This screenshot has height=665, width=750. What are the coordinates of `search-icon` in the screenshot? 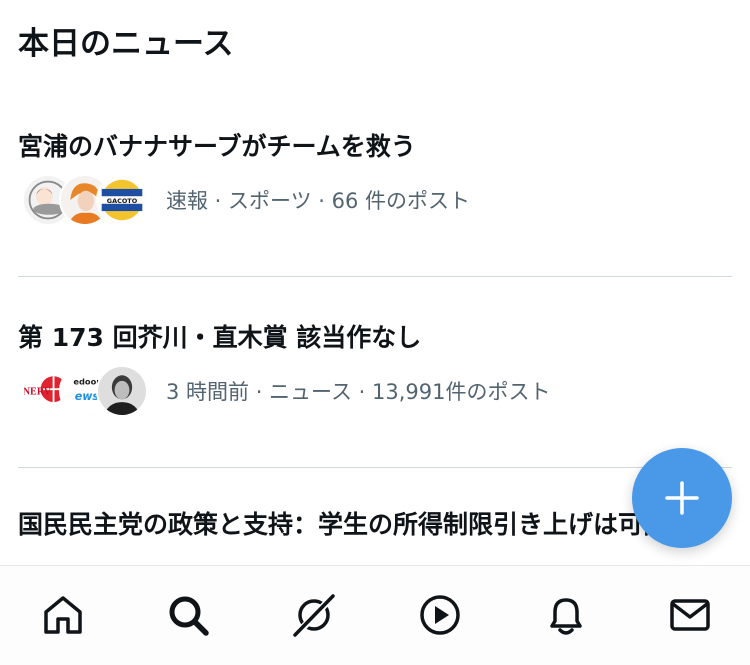 It's located at (189, 616).